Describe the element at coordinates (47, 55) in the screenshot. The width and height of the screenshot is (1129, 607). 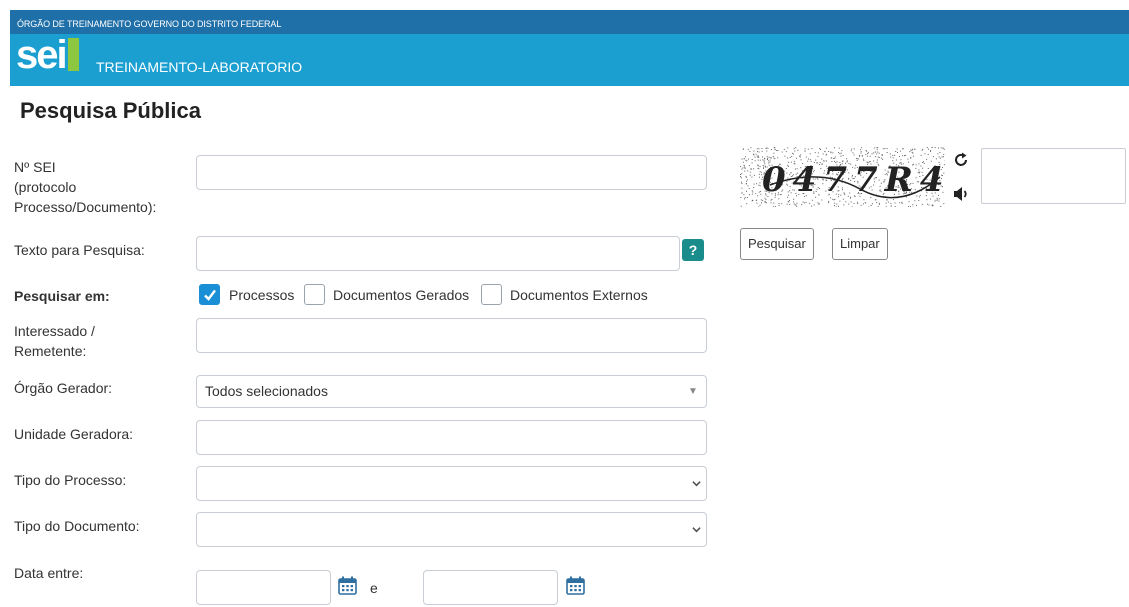
I see `sei-logo: sei` at that location.